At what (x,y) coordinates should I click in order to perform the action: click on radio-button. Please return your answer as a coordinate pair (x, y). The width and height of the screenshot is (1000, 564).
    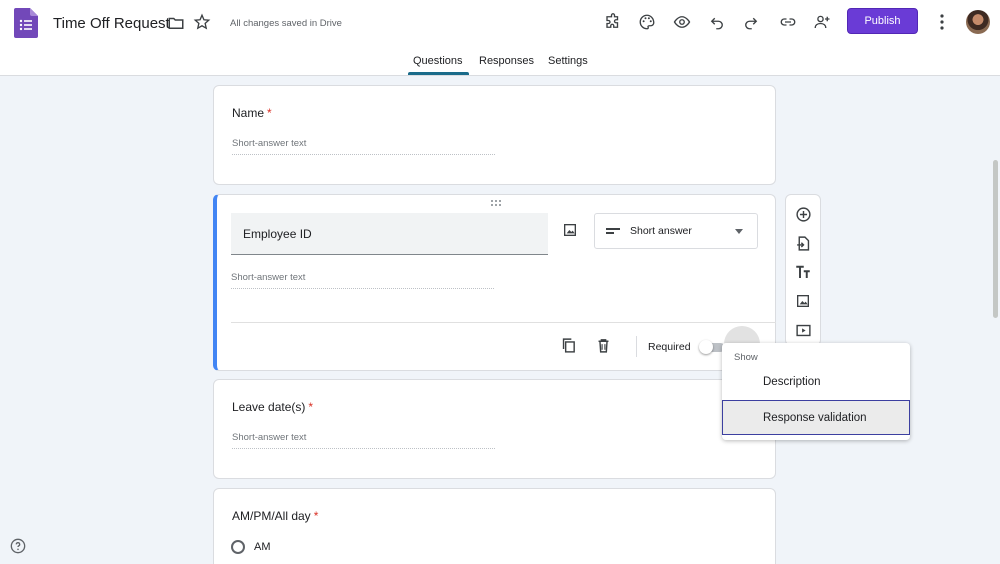
    Looking at the image, I should click on (238, 547).